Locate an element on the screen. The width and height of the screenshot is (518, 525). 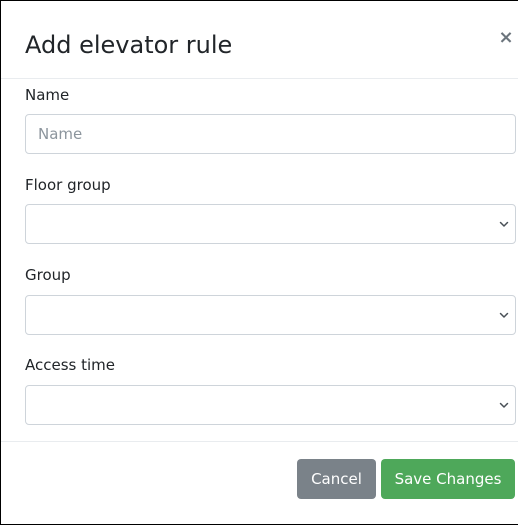
dialog-title: Add elevator rule is located at coordinates (129, 45).